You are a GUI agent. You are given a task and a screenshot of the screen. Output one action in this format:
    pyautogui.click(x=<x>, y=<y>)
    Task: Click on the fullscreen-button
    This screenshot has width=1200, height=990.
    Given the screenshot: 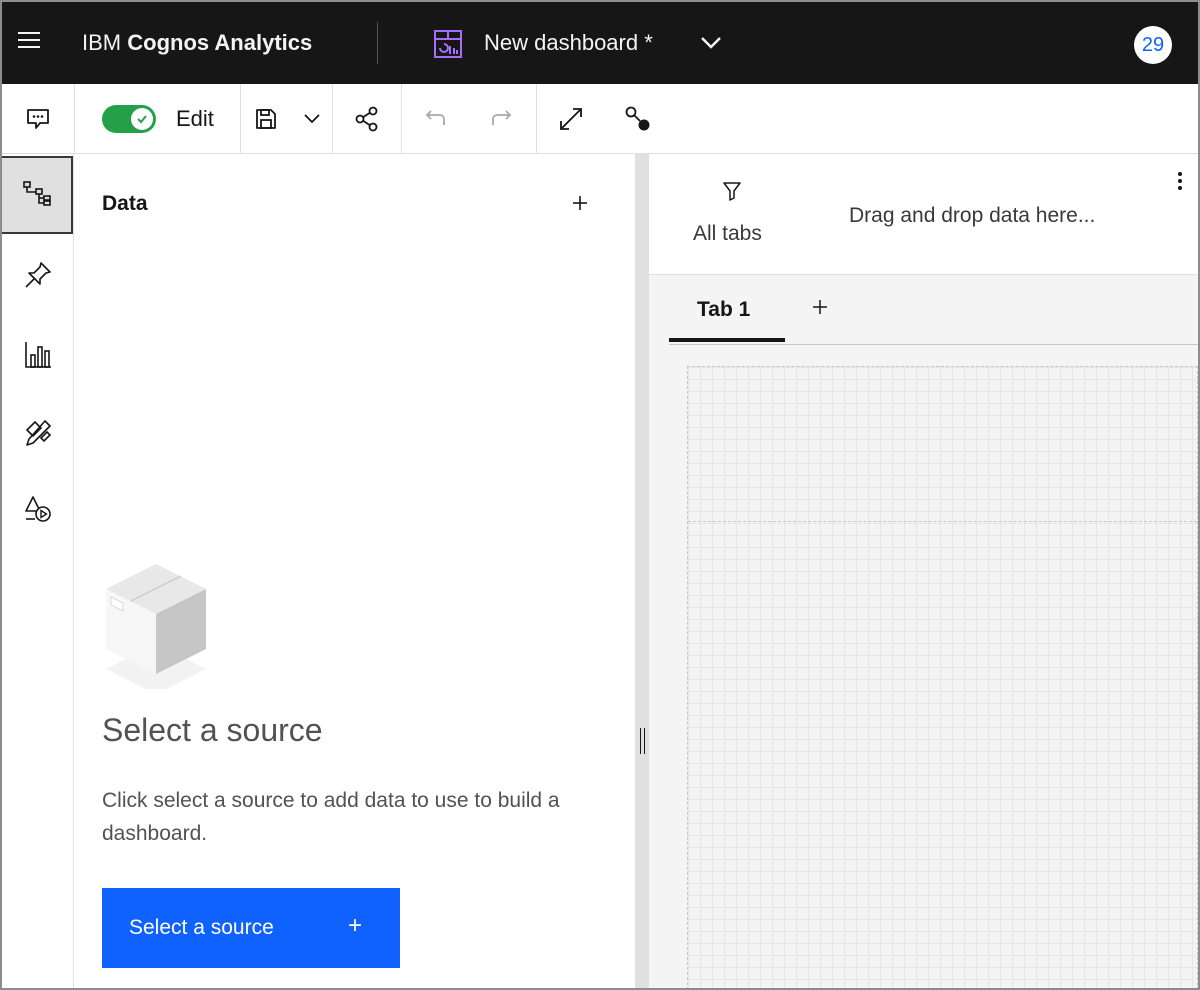 What is the action you would take?
    pyautogui.click(x=571, y=118)
    